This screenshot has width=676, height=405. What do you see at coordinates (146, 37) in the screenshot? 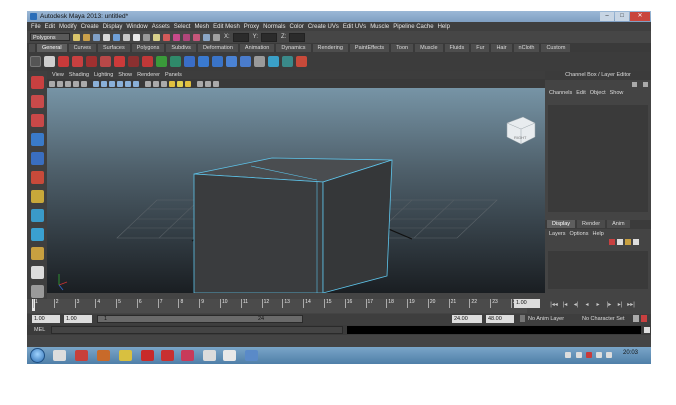
I see `snap-curve-icon` at bounding box center [146, 37].